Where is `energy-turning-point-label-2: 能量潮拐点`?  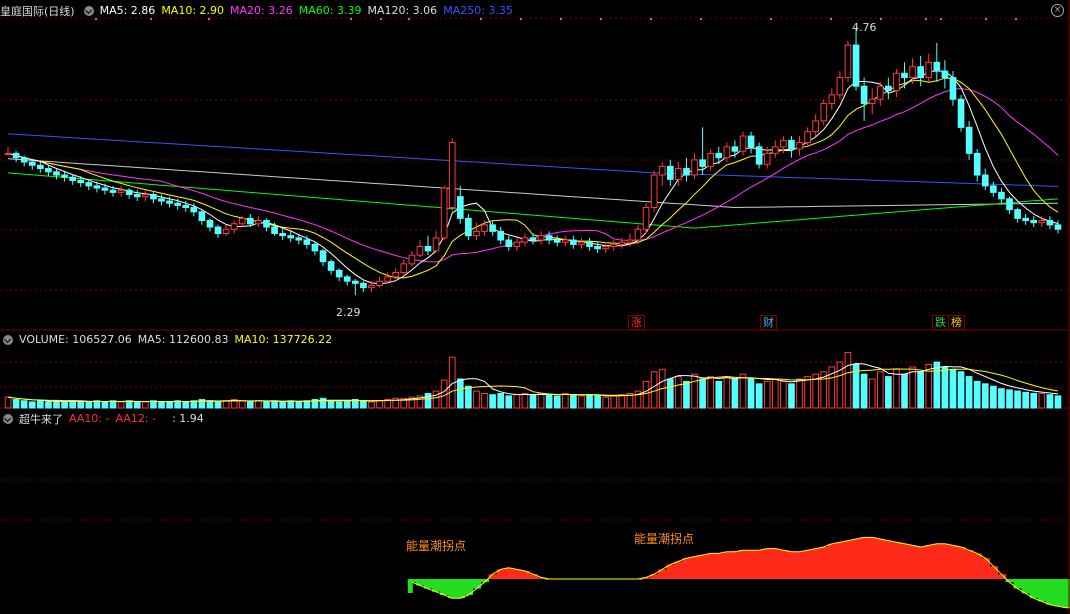
energy-turning-point-label-2: 能量潮拐点 is located at coordinates (664, 539).